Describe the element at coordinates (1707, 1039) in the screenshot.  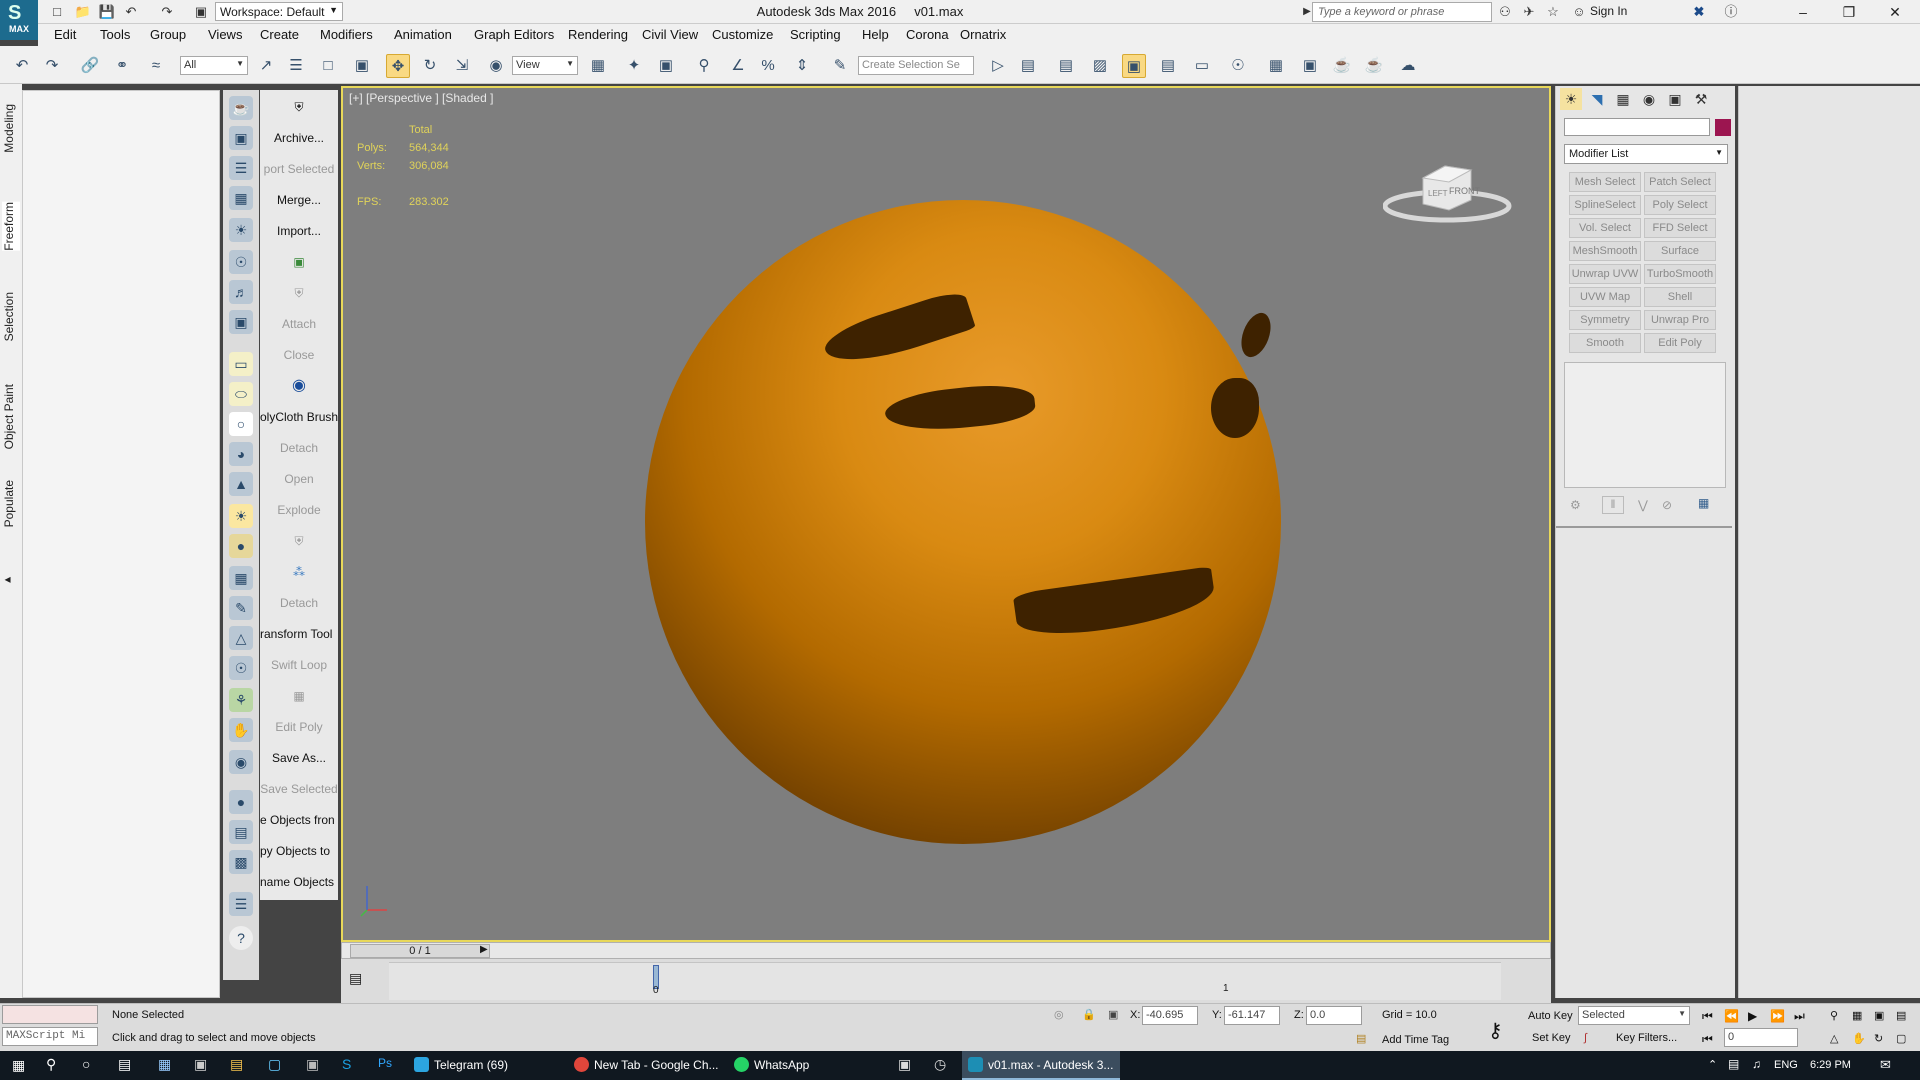
I see `key-mode-toggle-icon: ⏮` at that location.